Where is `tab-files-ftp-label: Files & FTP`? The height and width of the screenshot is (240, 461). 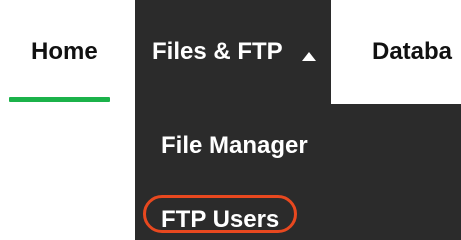
tab-files-ftp-label: Files & FTP is located at coordinates (217, 51).